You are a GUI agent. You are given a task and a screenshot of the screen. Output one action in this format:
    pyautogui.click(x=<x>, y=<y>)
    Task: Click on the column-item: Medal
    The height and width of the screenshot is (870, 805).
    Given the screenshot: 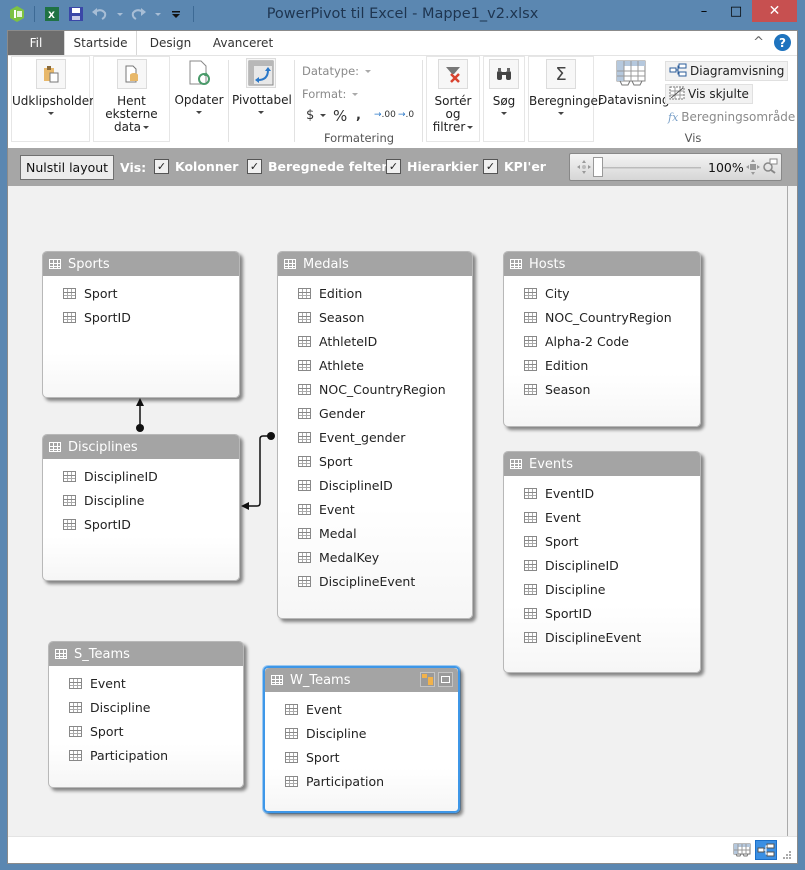 What is the action you would take?
    pyautogui.click(x=385, y=533)
    